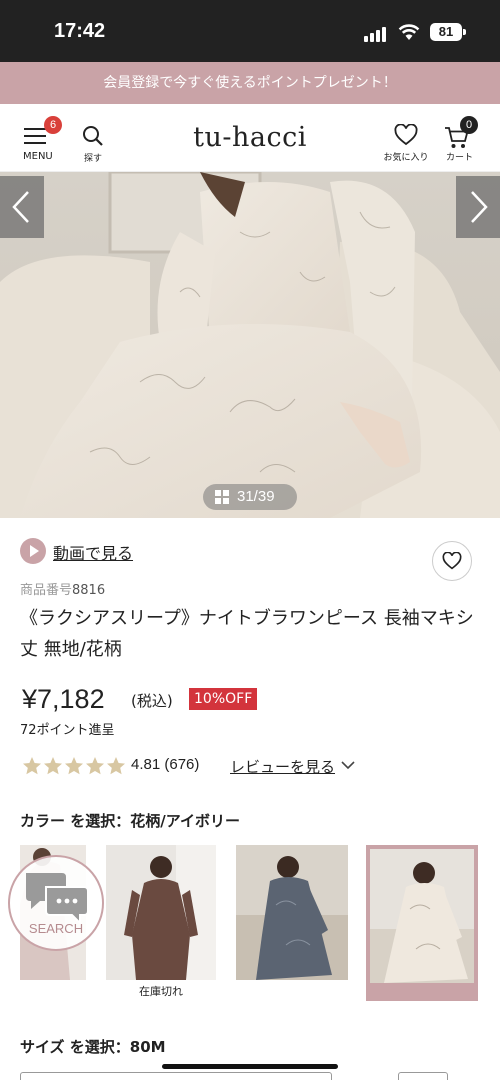 Image resolution: width=500 pixels, height=1080 pixels. I want to click on chat-bubbles-icon, so click(57, 899).